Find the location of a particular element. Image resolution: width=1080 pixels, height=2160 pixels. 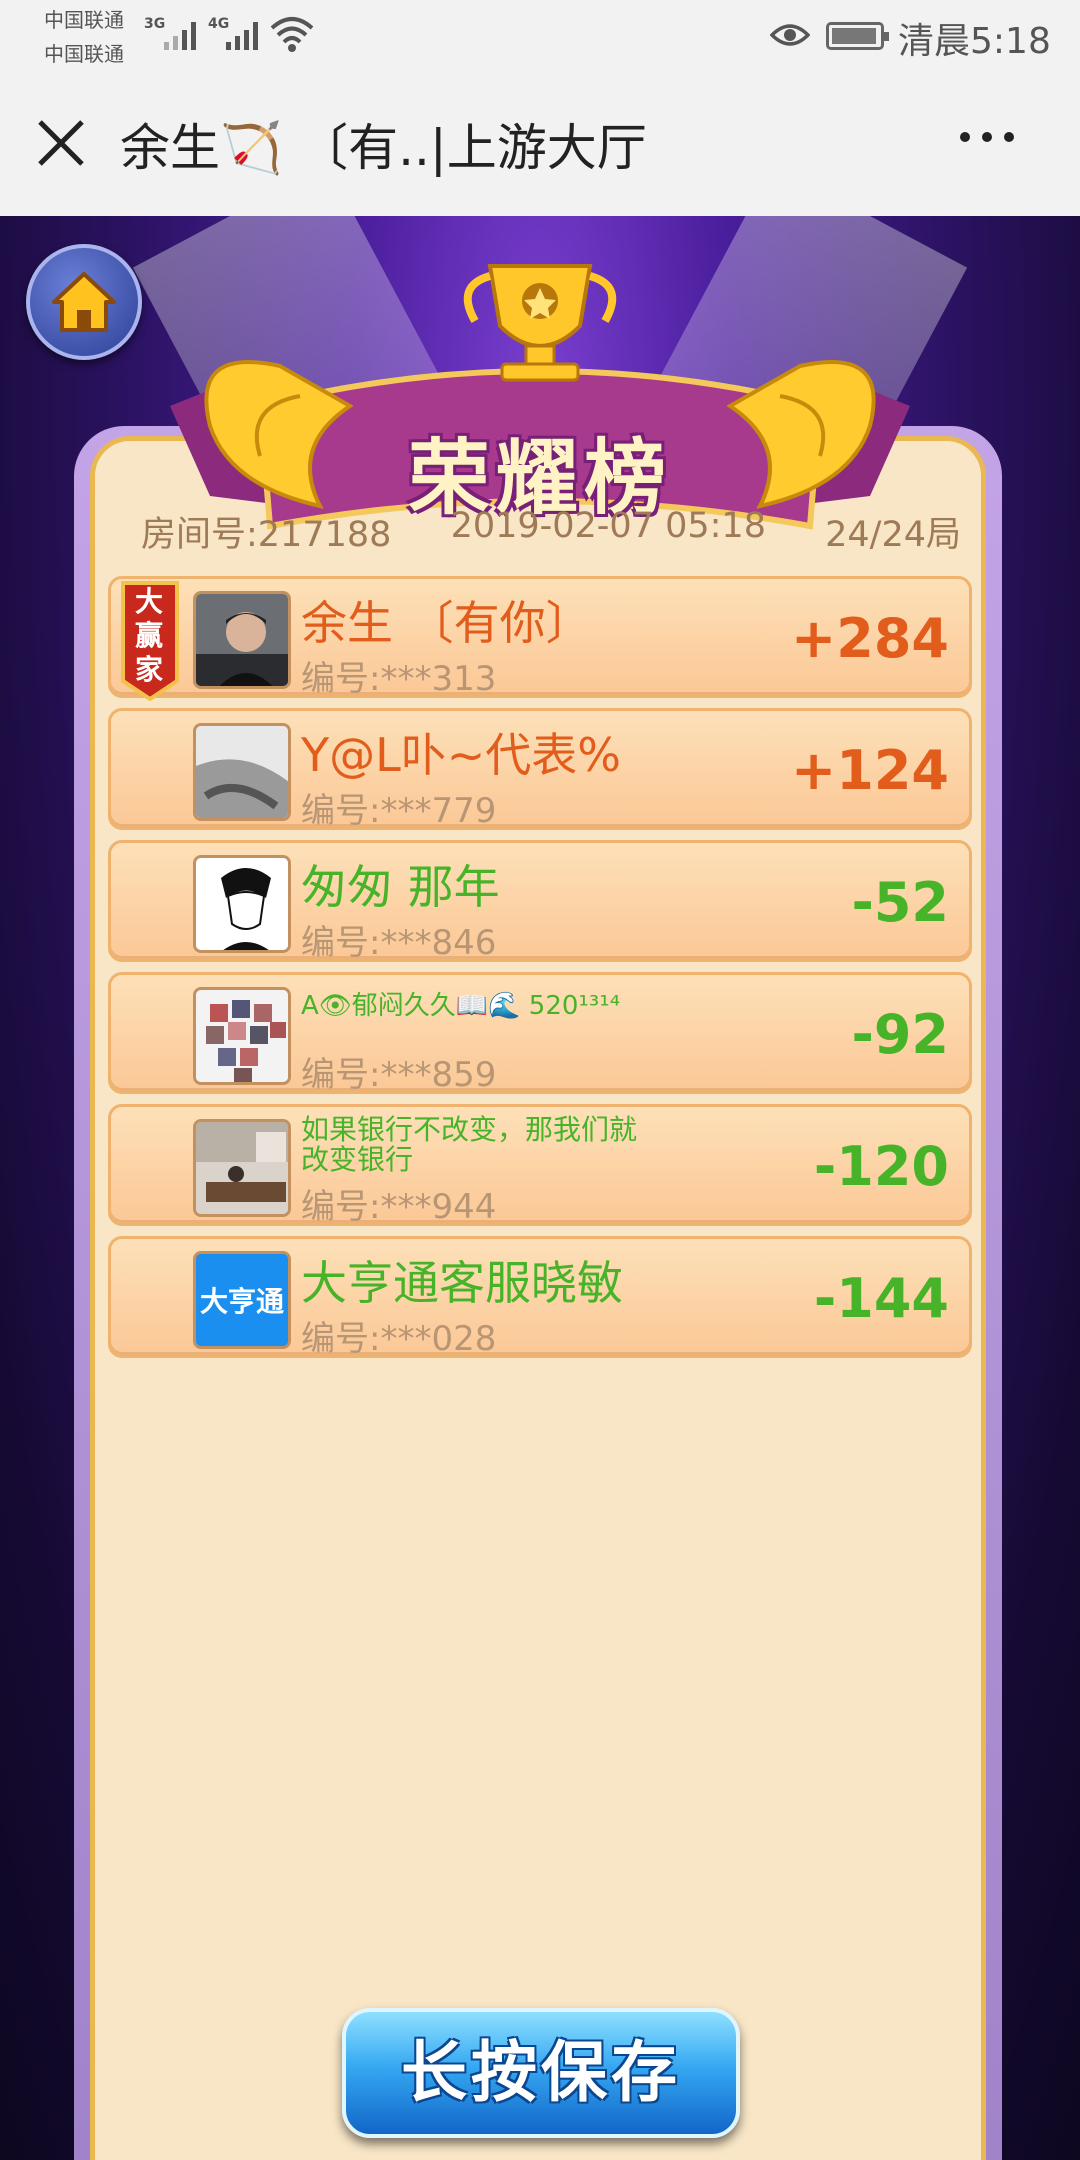

player-name: 匆匆 那年 is located at coordinates (400, 887).